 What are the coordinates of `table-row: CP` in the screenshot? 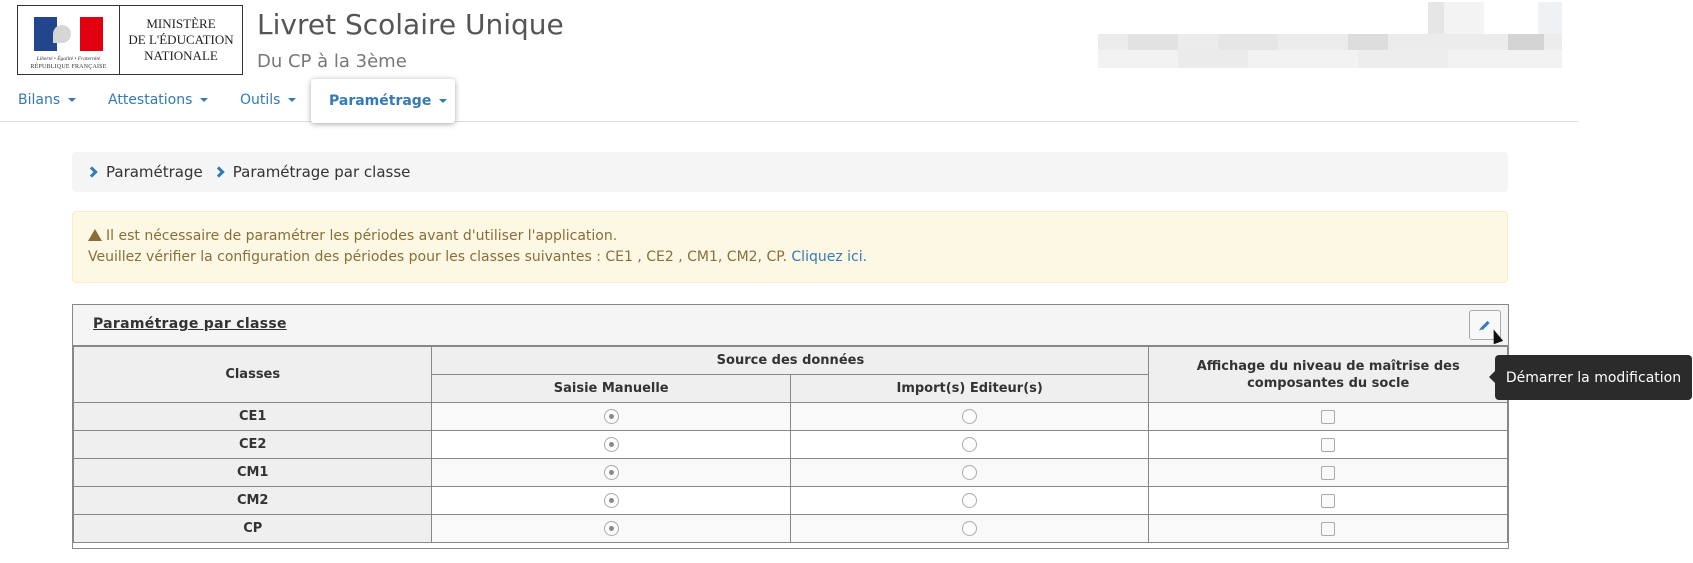 It's located at (790, 528).